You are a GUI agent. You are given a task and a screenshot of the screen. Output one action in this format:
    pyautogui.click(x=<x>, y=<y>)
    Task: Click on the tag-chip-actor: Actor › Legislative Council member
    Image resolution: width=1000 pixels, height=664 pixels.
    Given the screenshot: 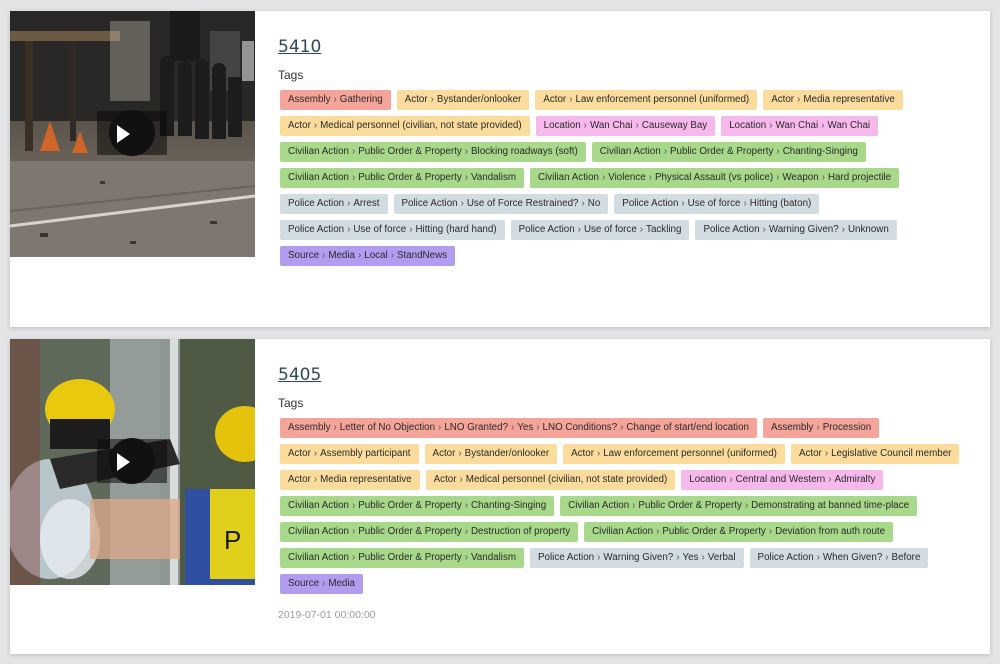 What is the action you would take?
    pyautogui.click(x=875, y=454)
    